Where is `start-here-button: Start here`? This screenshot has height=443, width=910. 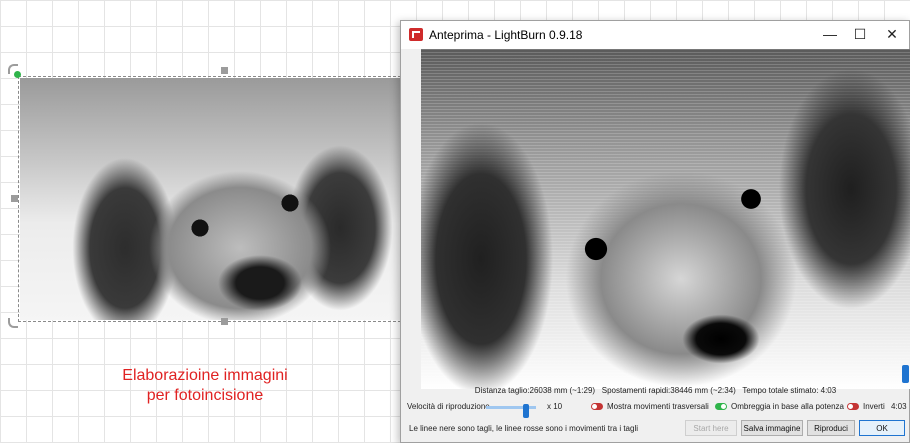 start-here-button: Start here is located at coordinates (711, 428).